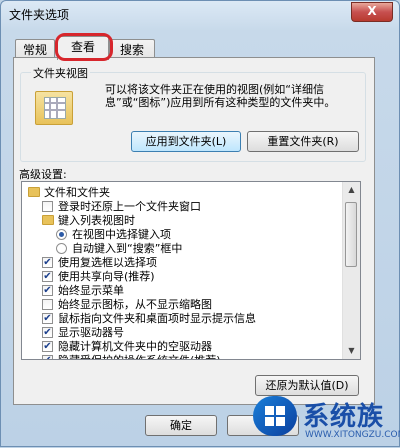 This screenshot has height=448, width=400. What do you see at coordinates (182, 290) in the screenshot?
I see `settings-row: ✔ 始终显示菜单` at bounding box center [182, 290].